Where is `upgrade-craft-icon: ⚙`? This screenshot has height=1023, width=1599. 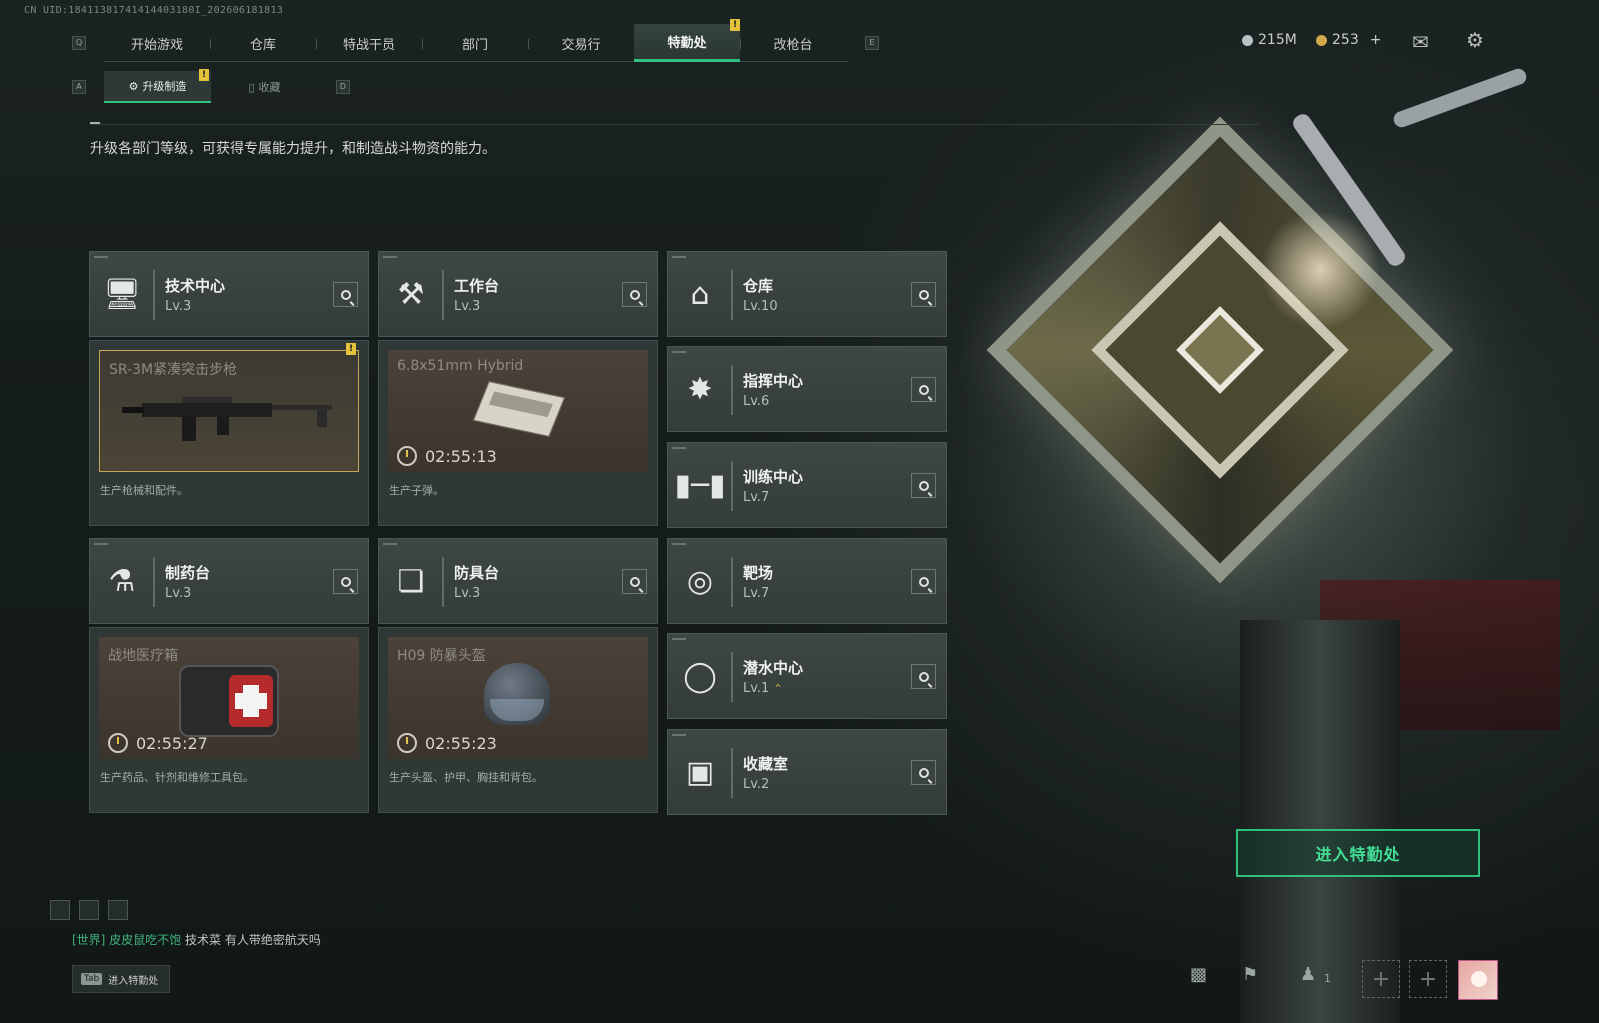 upgrade-craft-icon: ⚙ is located at coordinates (133, 86).